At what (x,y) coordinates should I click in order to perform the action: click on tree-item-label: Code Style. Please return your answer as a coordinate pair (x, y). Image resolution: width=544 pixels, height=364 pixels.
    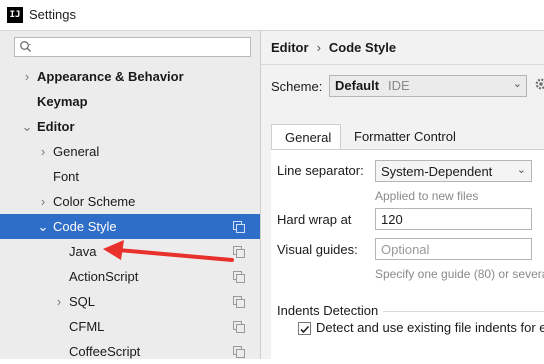
    Looking at the image, I should click on (85, 226).